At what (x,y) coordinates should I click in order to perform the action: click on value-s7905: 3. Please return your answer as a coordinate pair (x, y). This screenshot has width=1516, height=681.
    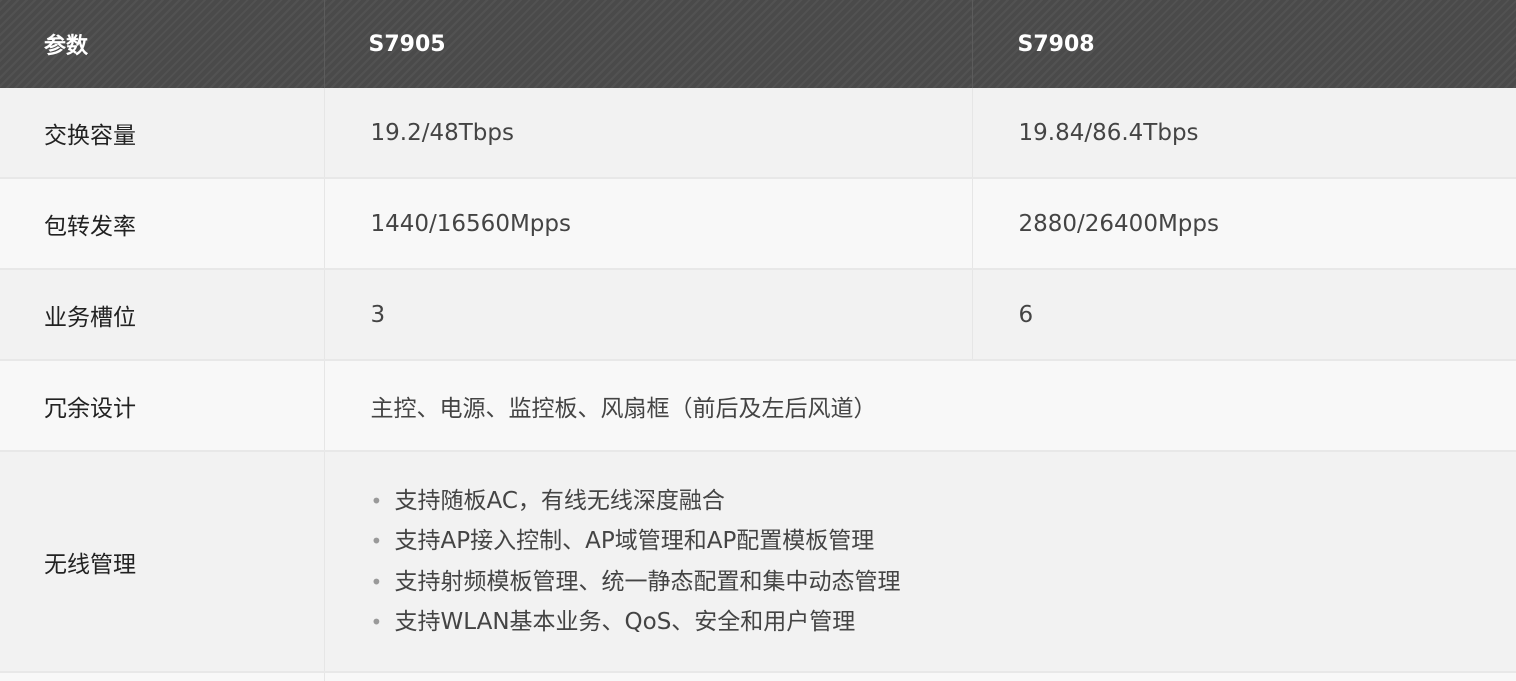
    Looking at the image, I should click on (648, 314).